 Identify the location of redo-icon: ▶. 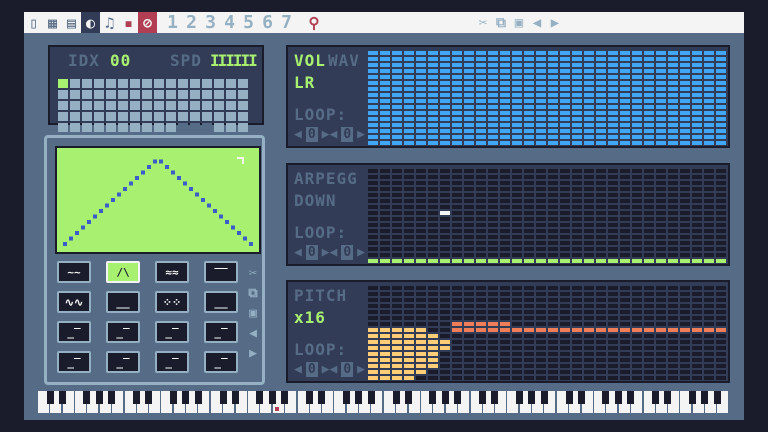
(253, 353).